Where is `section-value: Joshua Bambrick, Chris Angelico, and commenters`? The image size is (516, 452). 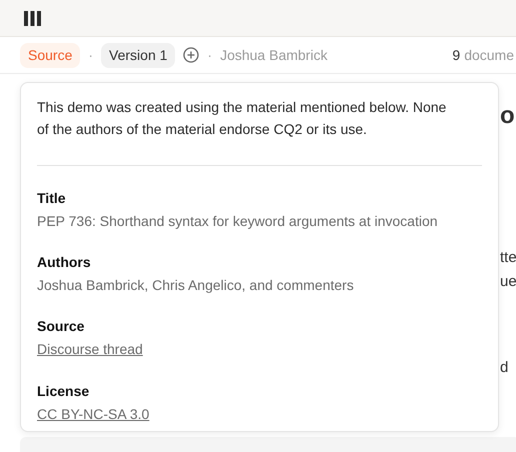
section-value: Joshua Bambrick, Chris Angelico, and commenters is located at coordinates (196, 285).